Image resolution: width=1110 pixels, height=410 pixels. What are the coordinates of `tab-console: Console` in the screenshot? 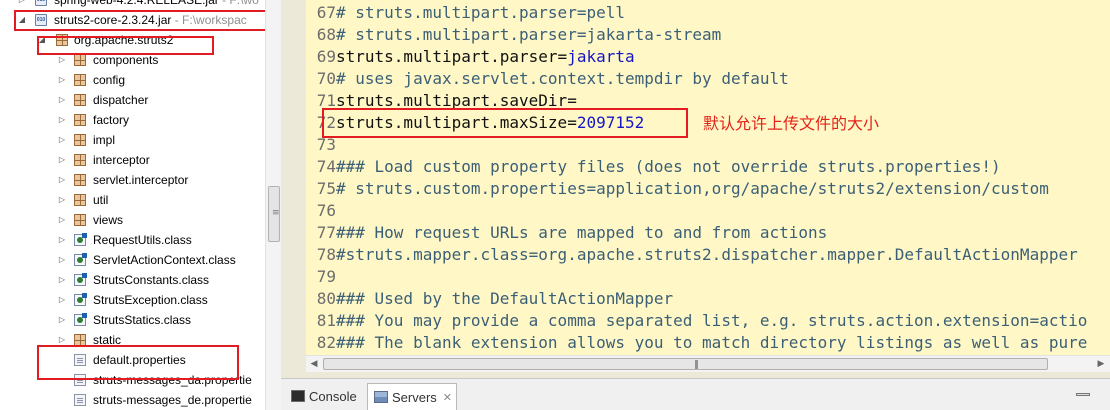 It's located at (325, 396).